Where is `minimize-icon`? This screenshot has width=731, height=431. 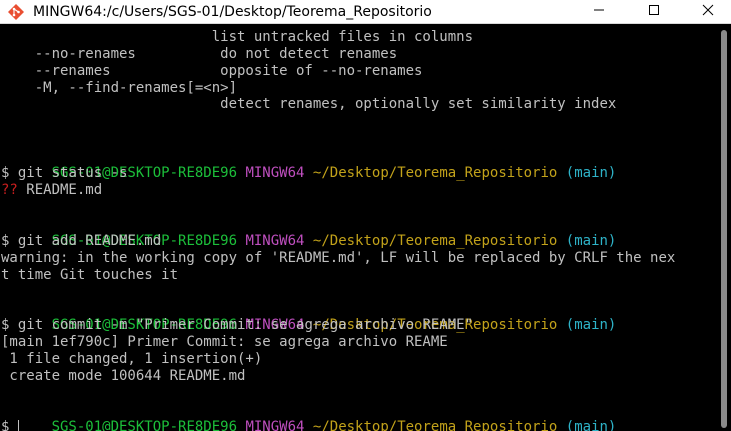
minimize-icon is located at coordinates (599, 12).